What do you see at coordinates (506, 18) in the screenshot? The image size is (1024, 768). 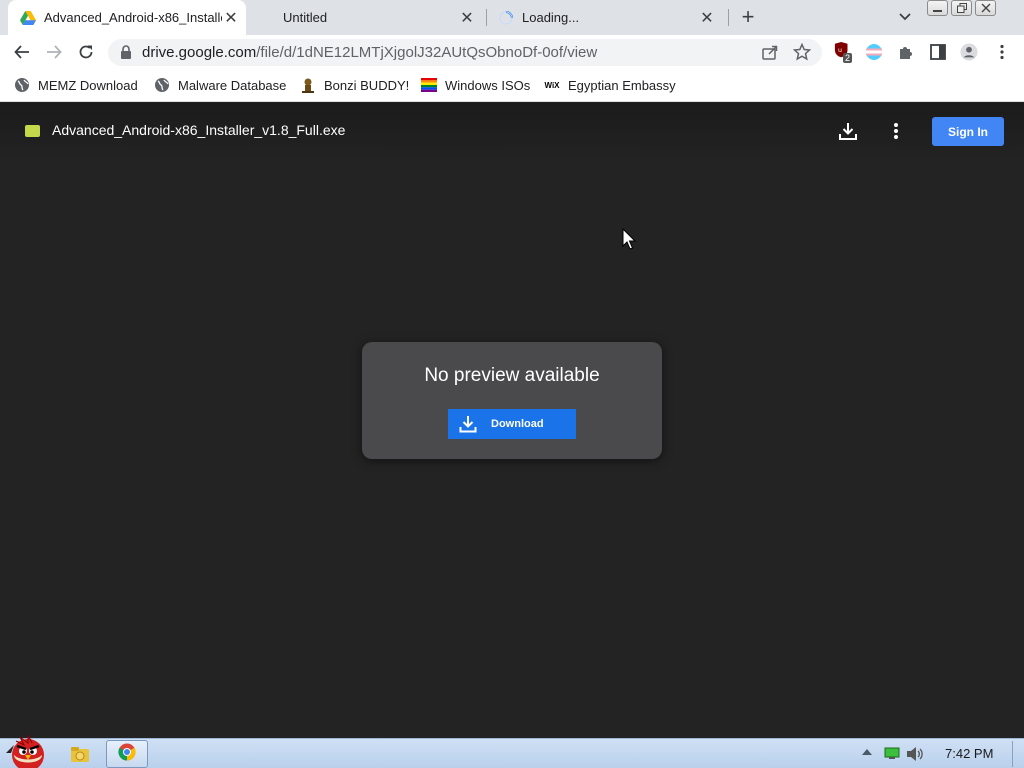 I see `loading-spinner-icon` at bounding box center [506, 18].